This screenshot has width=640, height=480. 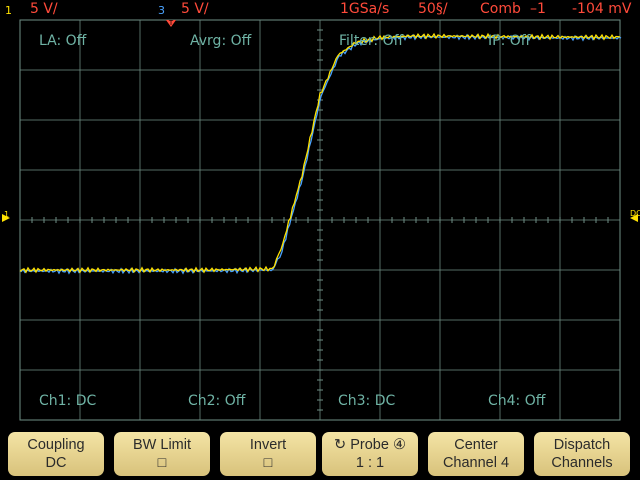 I want to click on acquisition-mode: Comb, so click(x=500, y=9).